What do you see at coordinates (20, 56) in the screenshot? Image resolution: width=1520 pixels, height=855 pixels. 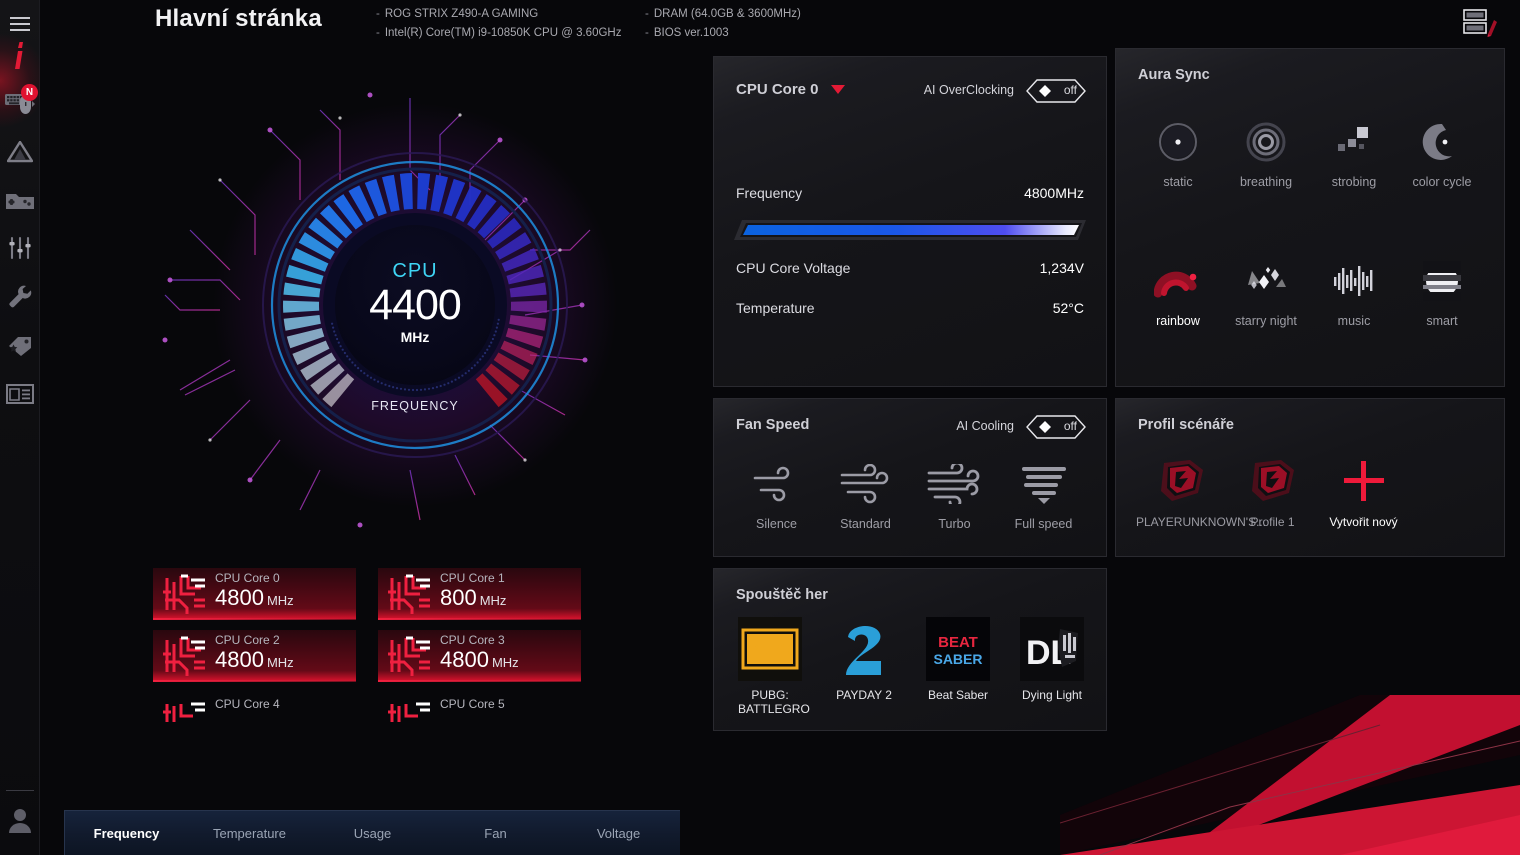 I see `sidebar-item-home` at bounding box center [20, 56].